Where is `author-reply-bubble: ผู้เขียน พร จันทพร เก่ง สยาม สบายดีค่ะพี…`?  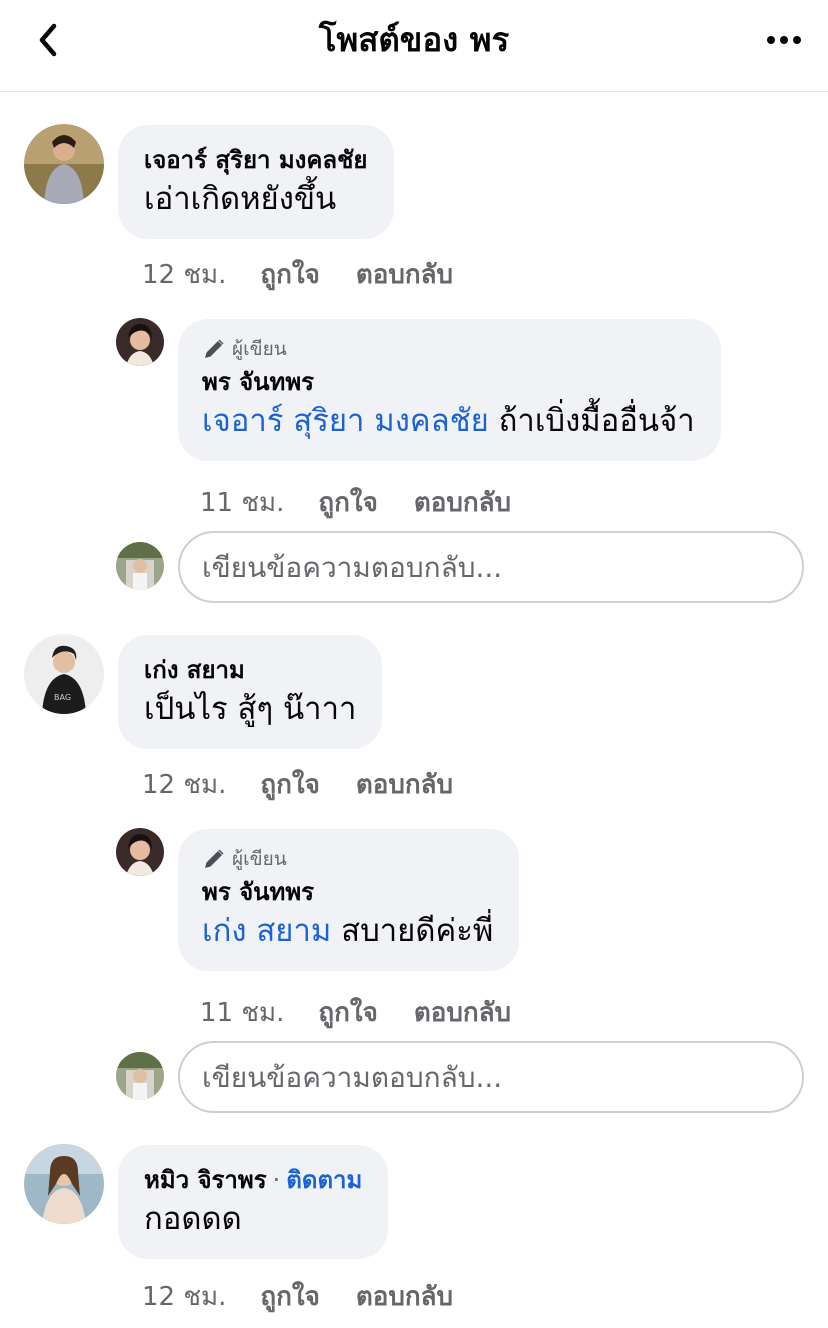 author-reply-bubble: ผู้เขียน พร จันทพร เก่ง สยาม สบายดีค่ะพี… is located at coordinates (349, 900).